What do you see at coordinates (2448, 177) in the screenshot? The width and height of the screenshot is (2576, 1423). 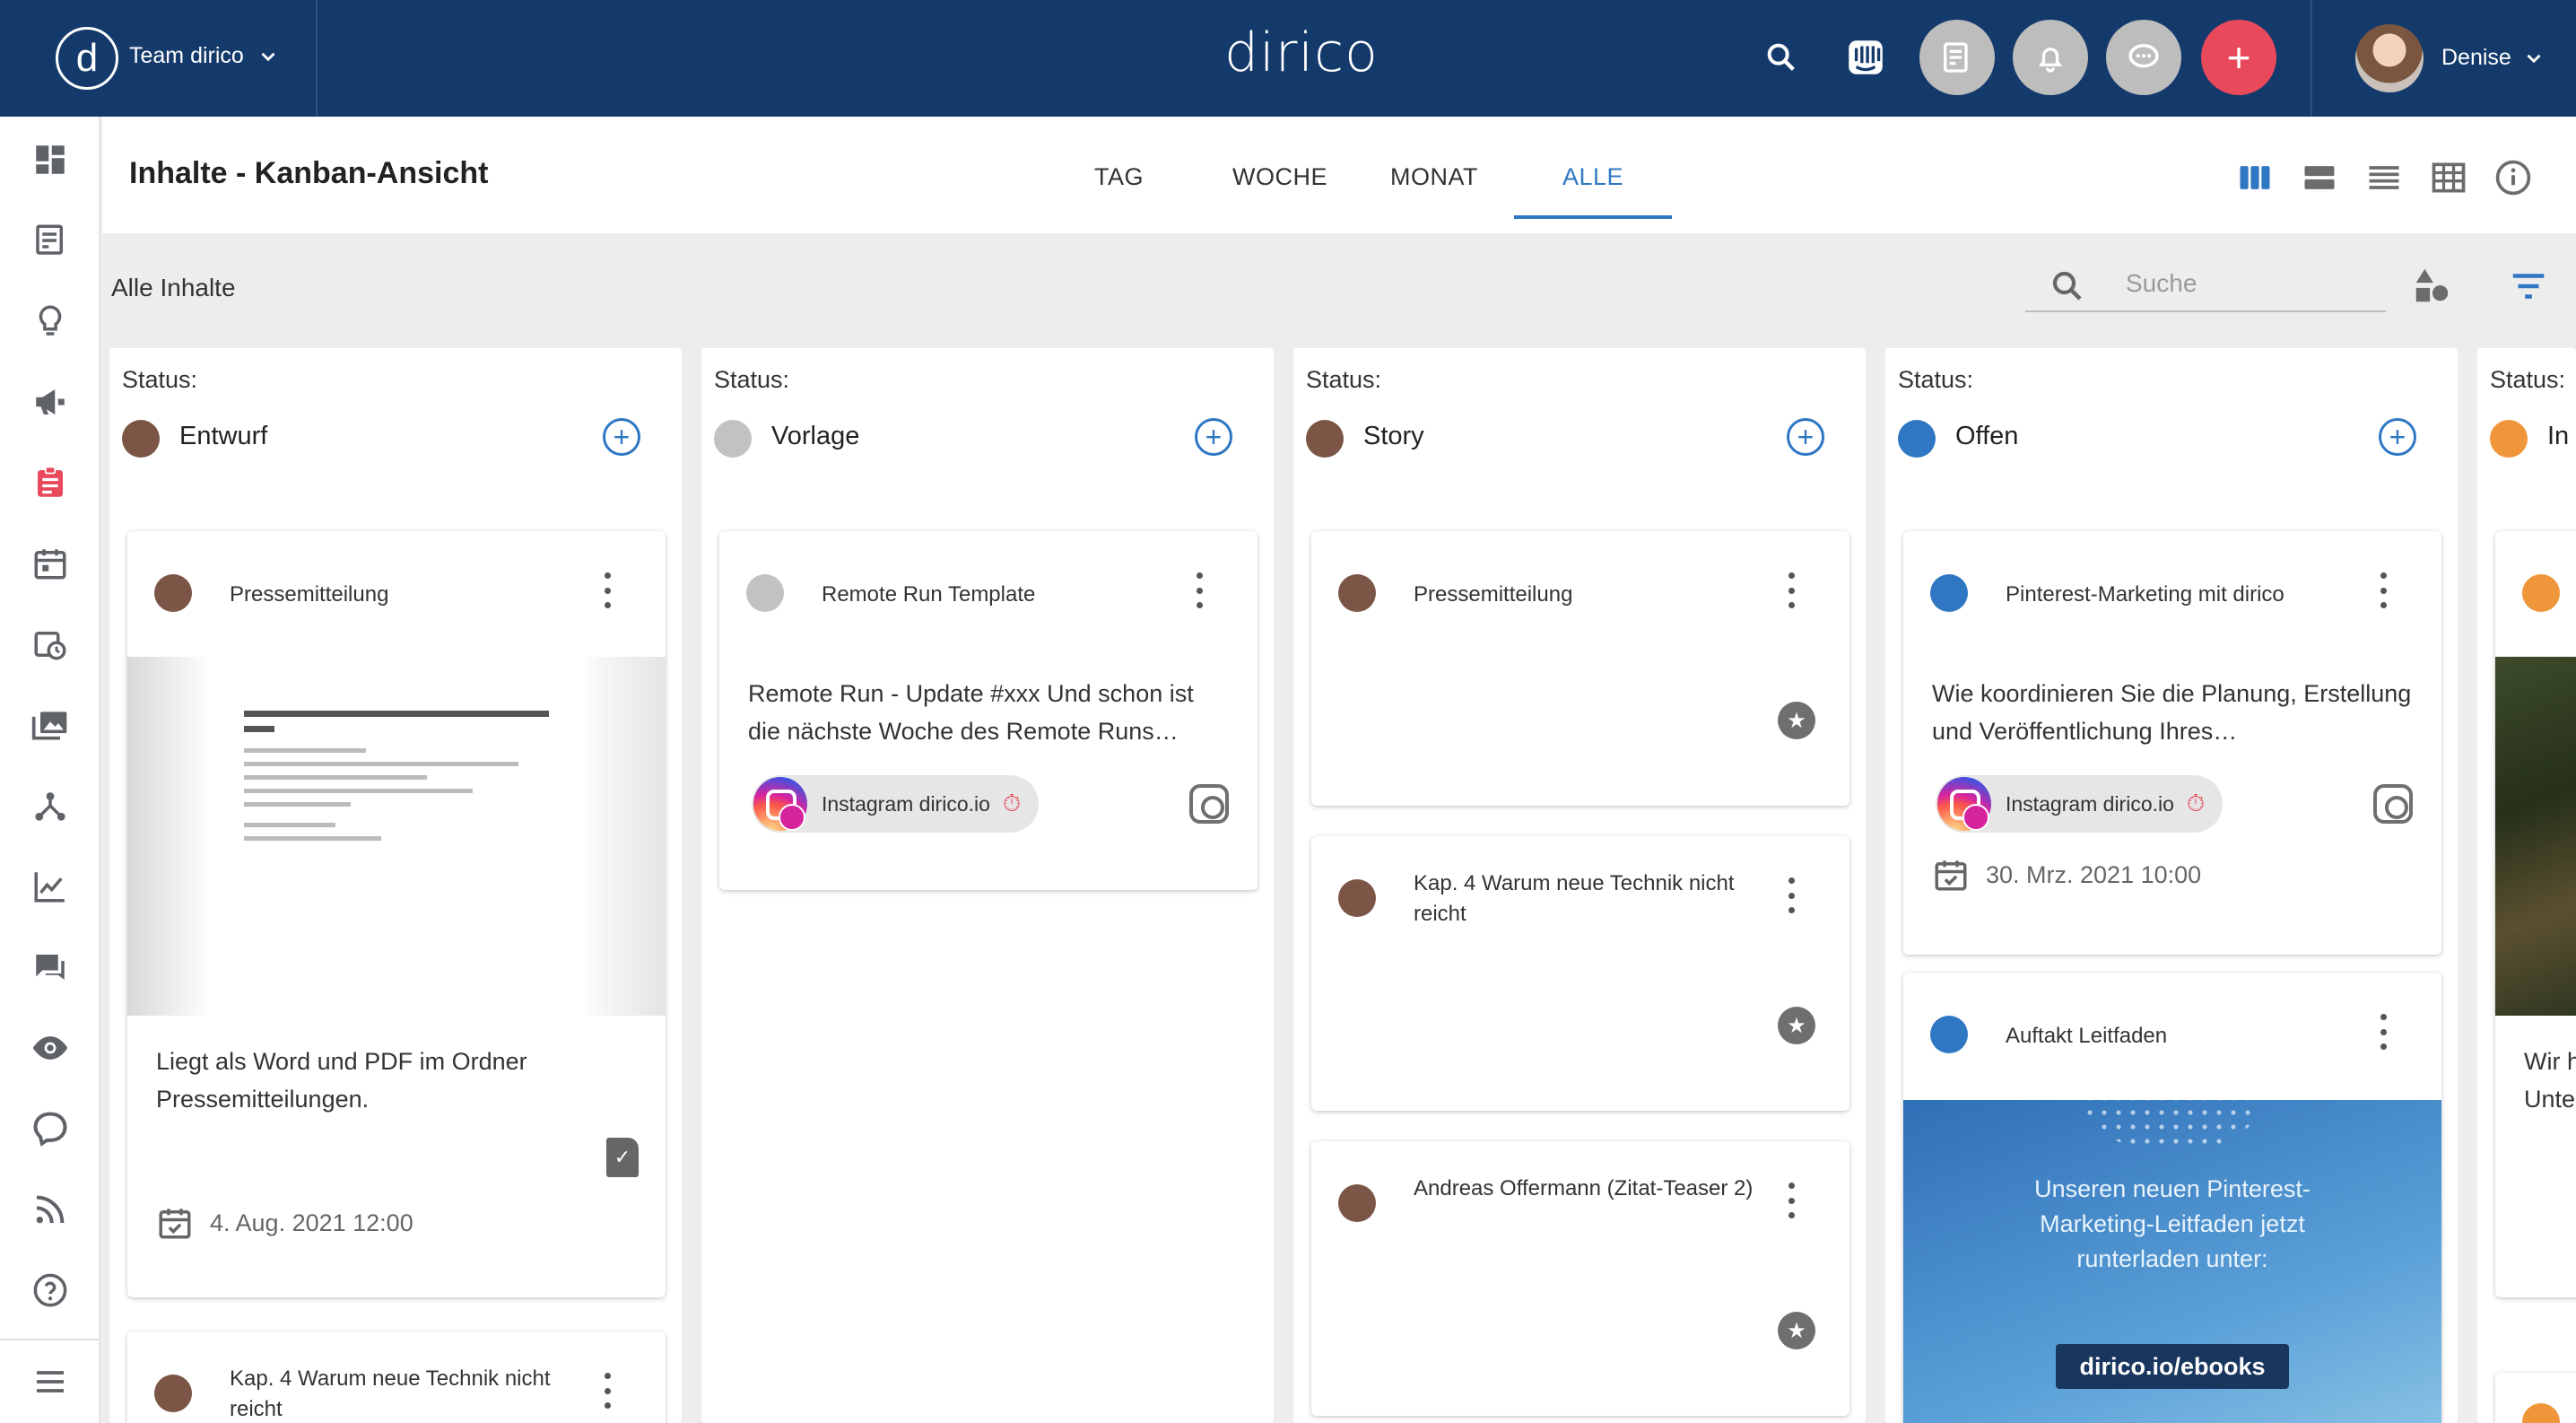 I see `table-view-icon` at bounding box center [2448, 177].